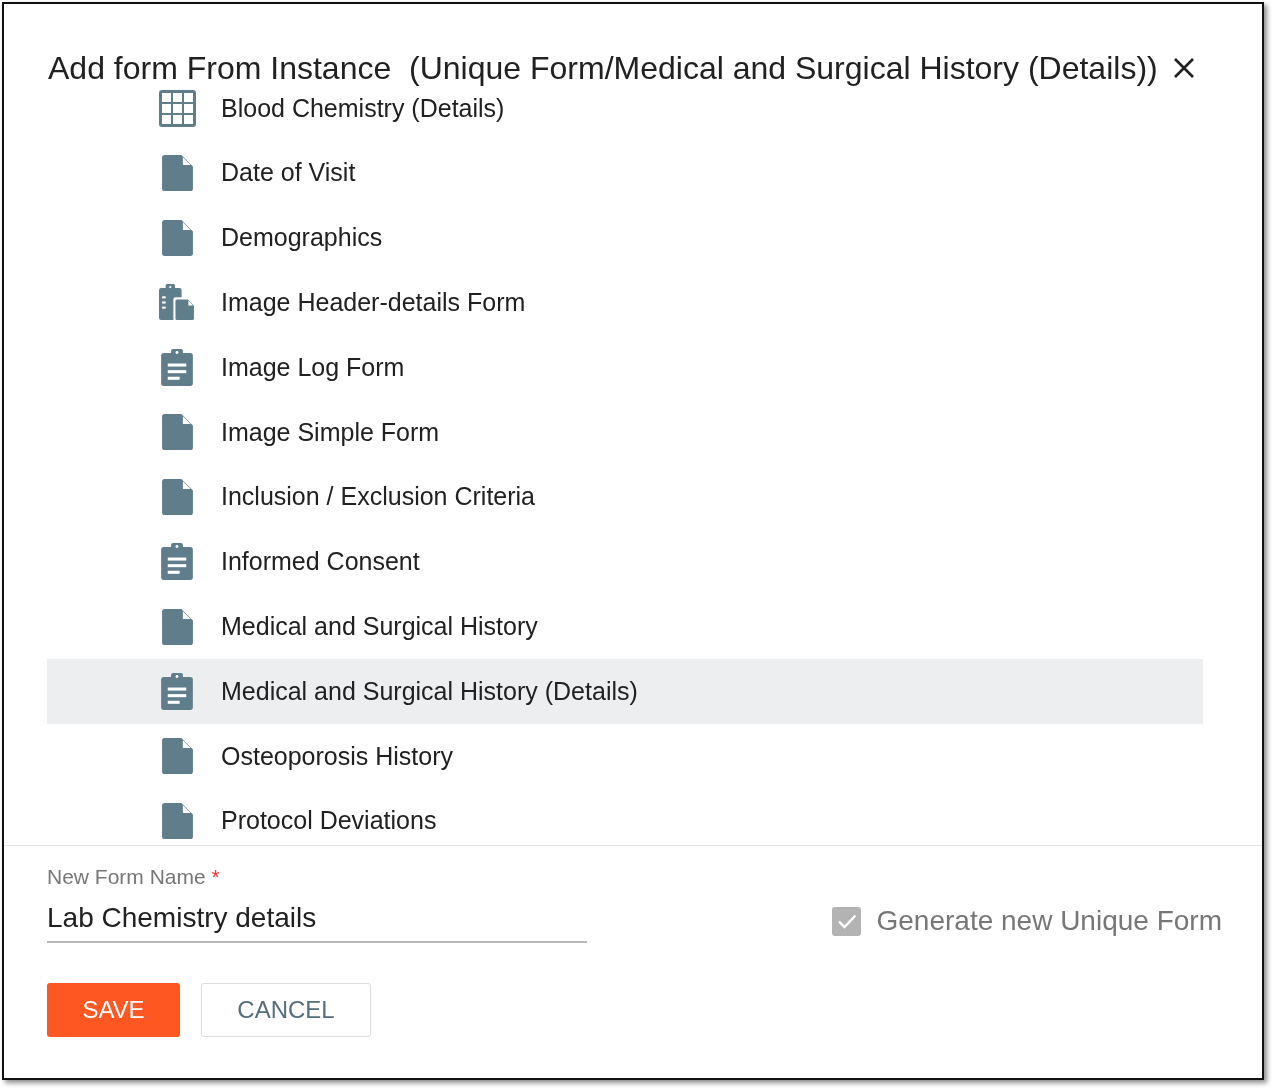 This screenshot has width=1274, height=1090. What do you see at coordinates (286, 1010) in the screenshot?
I see `cancel-button: CANCEL` at bounding box center [286, 1010].